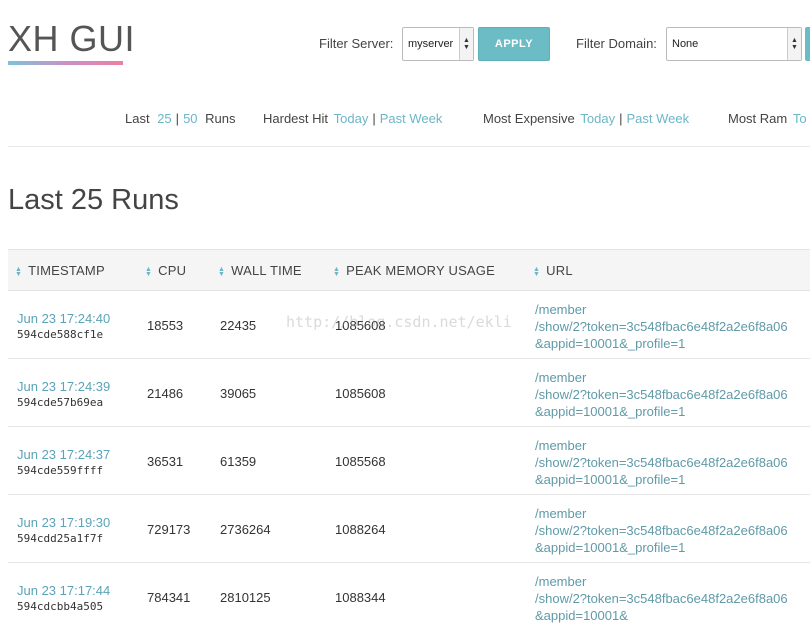 The height and width of the screenshot is (625, 810). I want to click on nav-most-ram-label: Most Ram, so click(758, 118).